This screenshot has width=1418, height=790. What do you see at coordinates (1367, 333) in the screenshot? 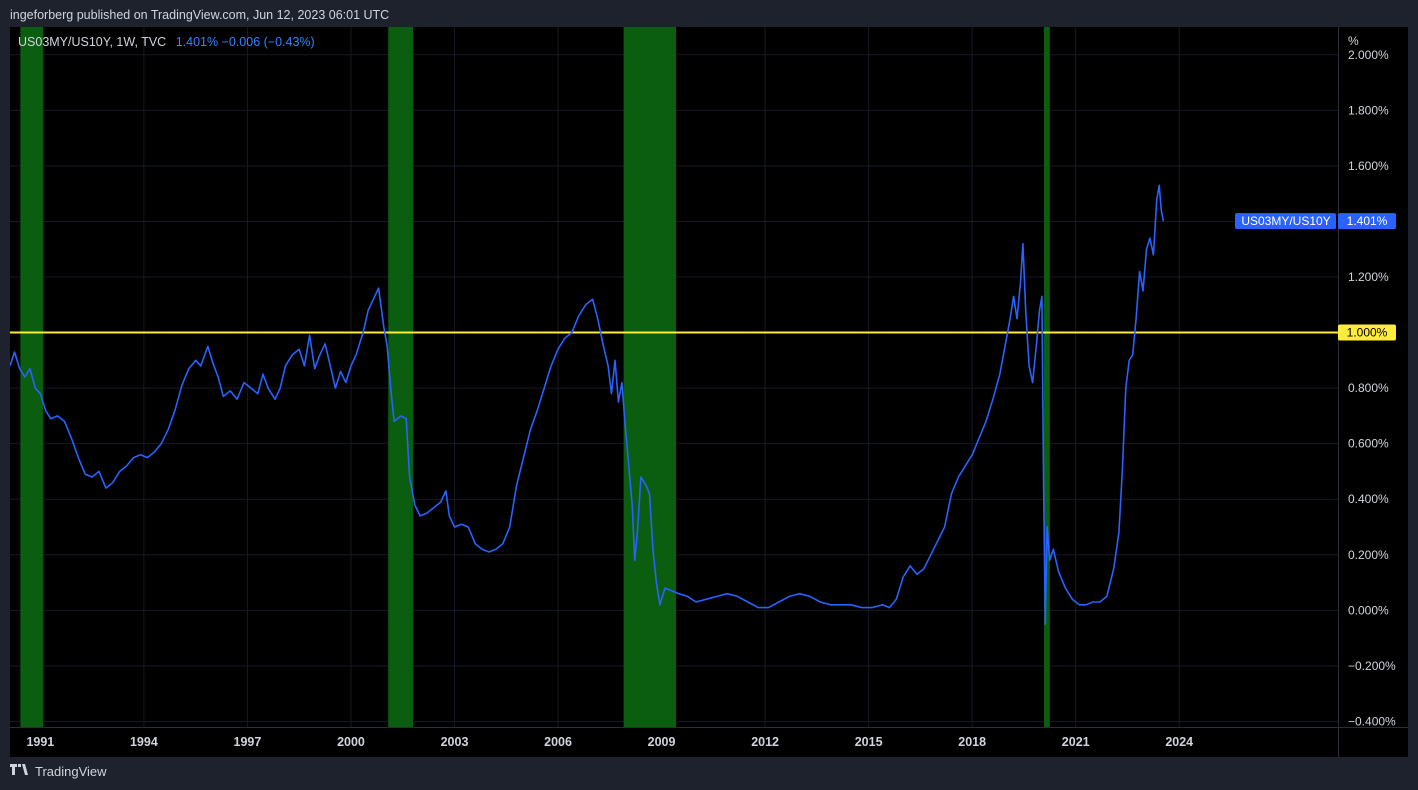
I see `reference-price-label: 1.000%` at bounding box center [1367, 333].